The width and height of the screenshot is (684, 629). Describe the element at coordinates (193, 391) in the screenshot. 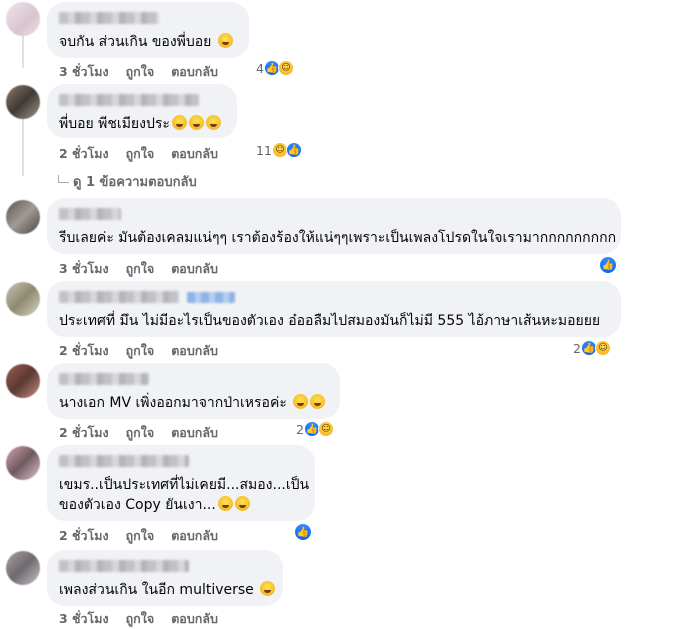

I see `comment-bubble: นางเอก MV เพิ่งออกมาจากป่าเหรอค่ะ` at that location.